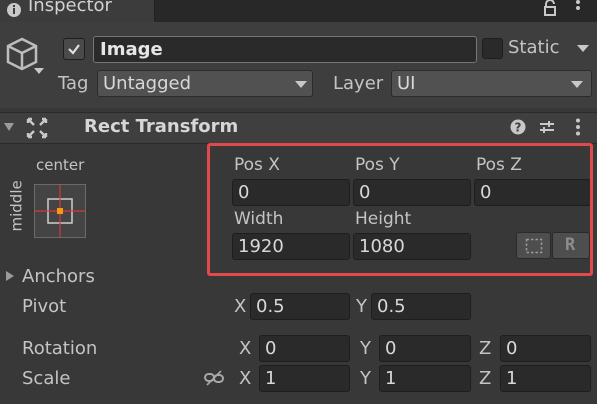  I want to click on static-dropdown-arrow, so click(583, 48).